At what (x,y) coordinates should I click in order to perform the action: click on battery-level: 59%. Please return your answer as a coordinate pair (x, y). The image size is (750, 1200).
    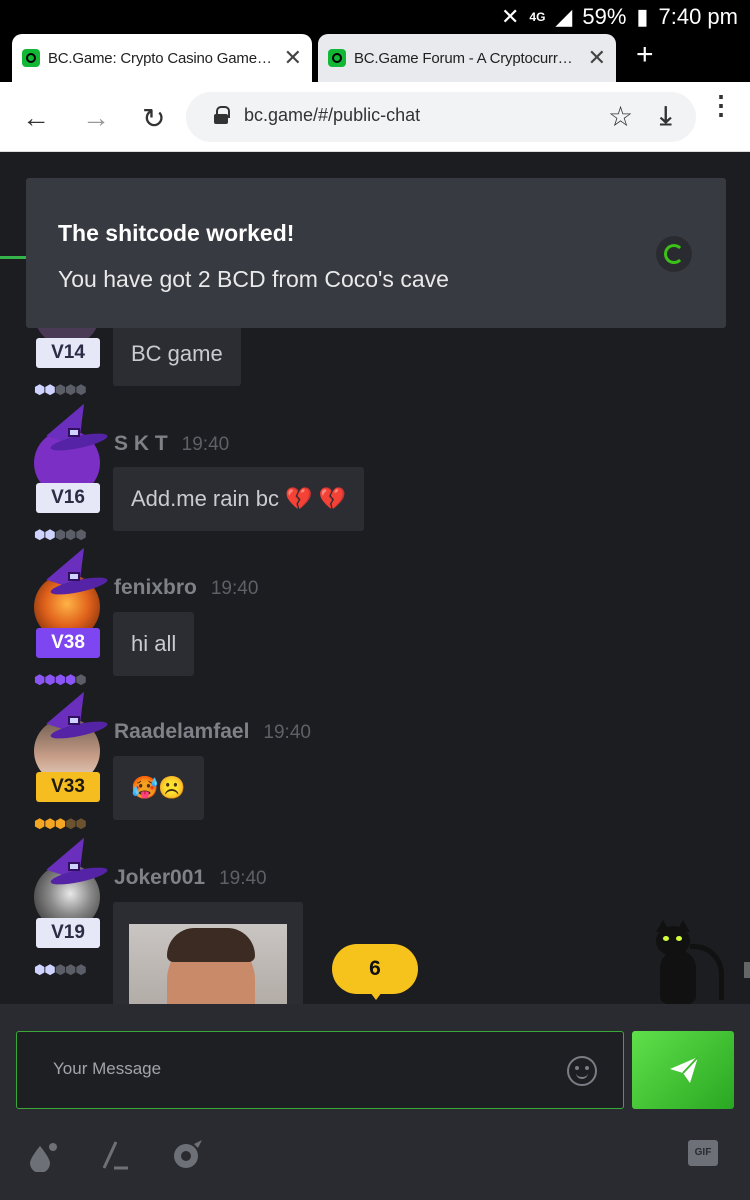
    Looking at the image, I should click on (604, 16).